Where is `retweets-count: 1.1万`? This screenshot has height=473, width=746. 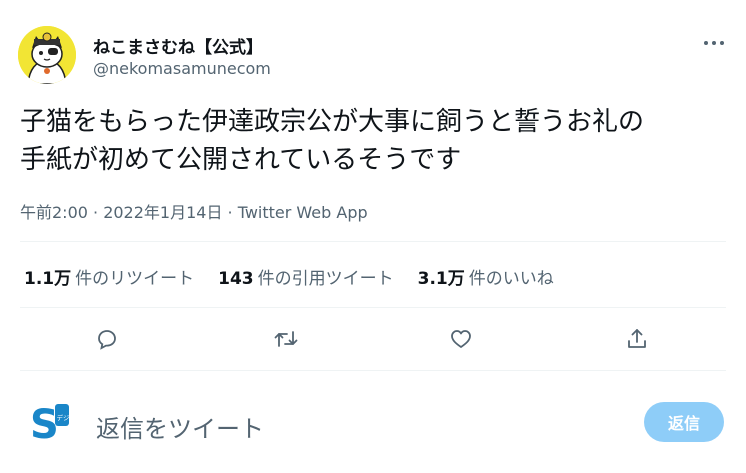
retweets-count: 1.1万 is located at coordinates (48, 279).